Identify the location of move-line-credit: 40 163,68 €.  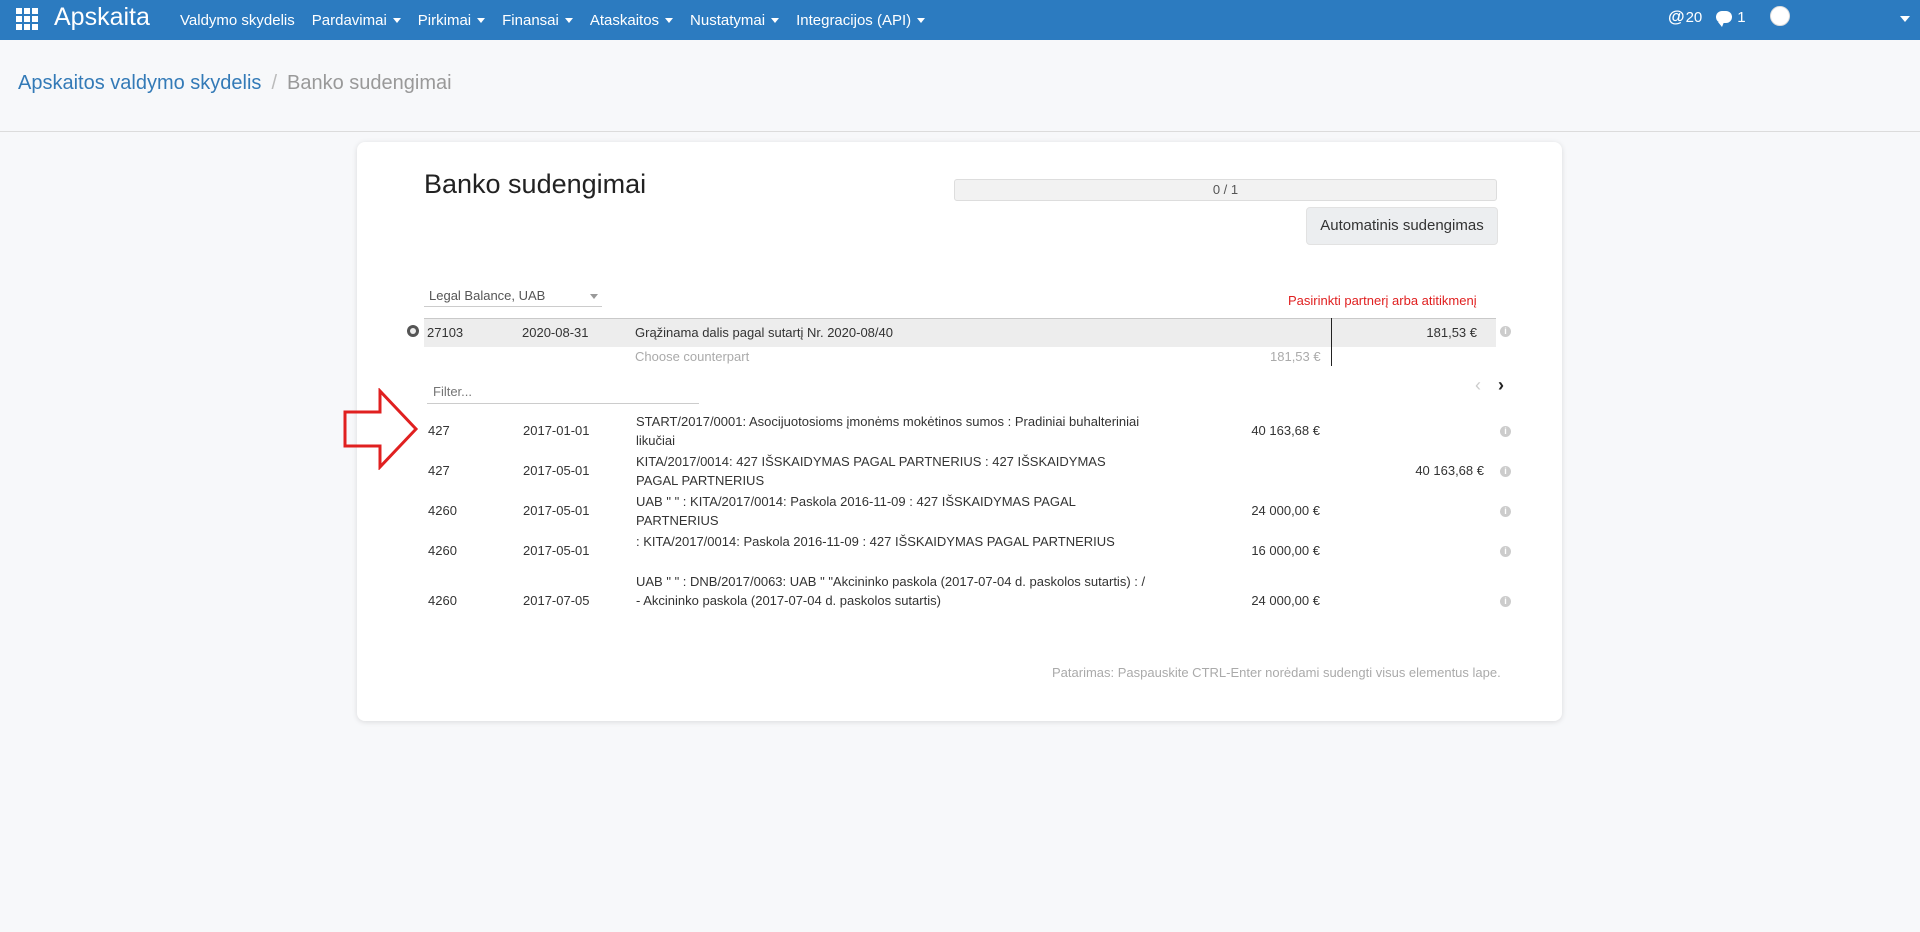
(1449, 470).